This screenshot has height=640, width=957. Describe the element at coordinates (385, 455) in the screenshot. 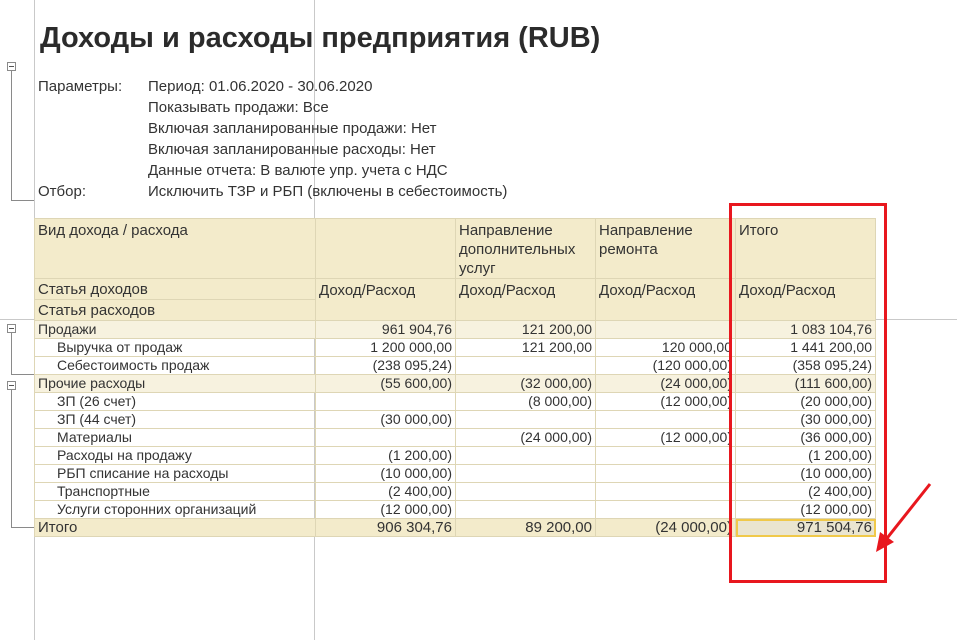

I see `cell-value: (1 200,00)` at that location.